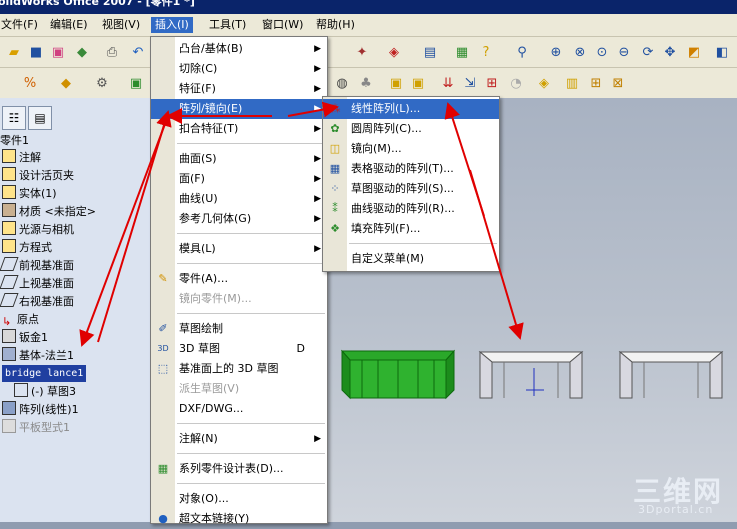 The image size is (737, 529). I want to click on watermark-url: 3Dportal.cn, so click(676, 509).